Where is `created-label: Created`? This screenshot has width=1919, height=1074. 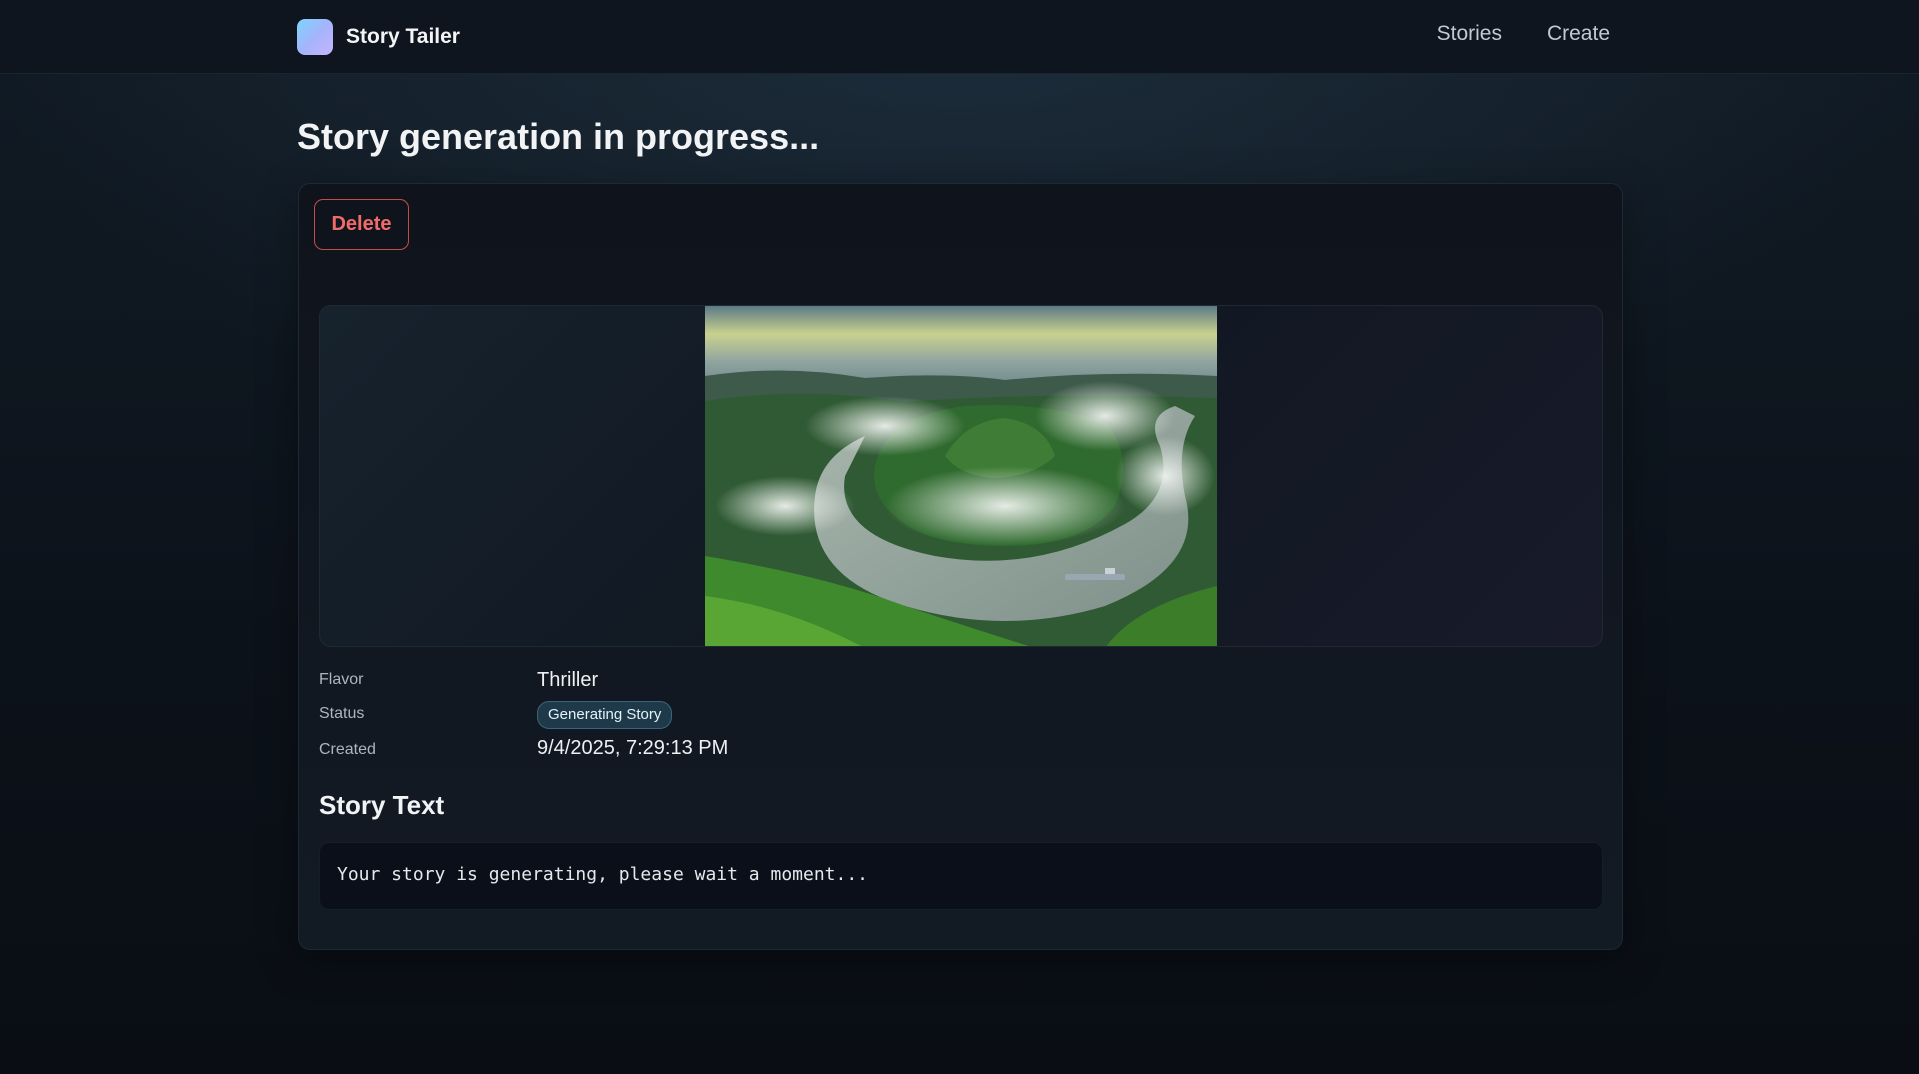
created-label: Created is located at coordinates (347, 749).